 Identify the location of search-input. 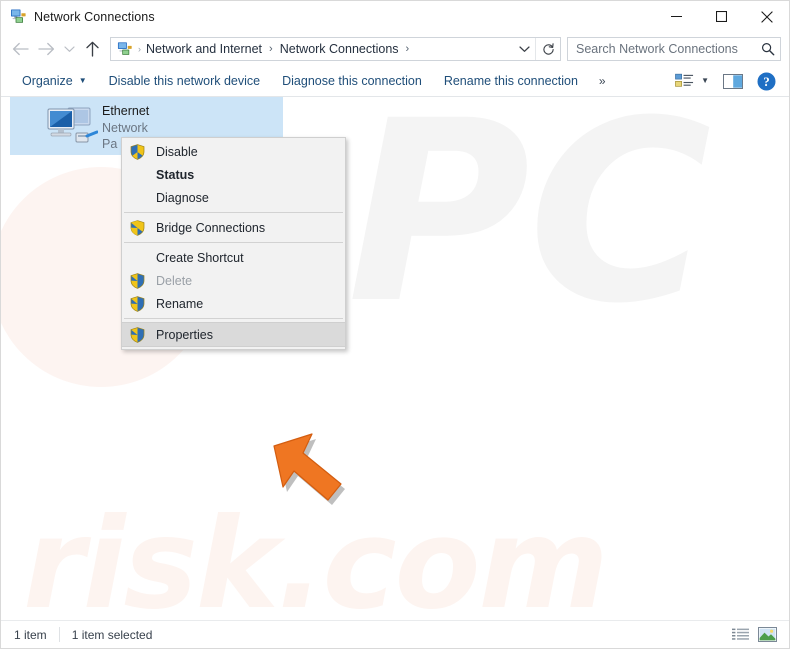
(662, 49).